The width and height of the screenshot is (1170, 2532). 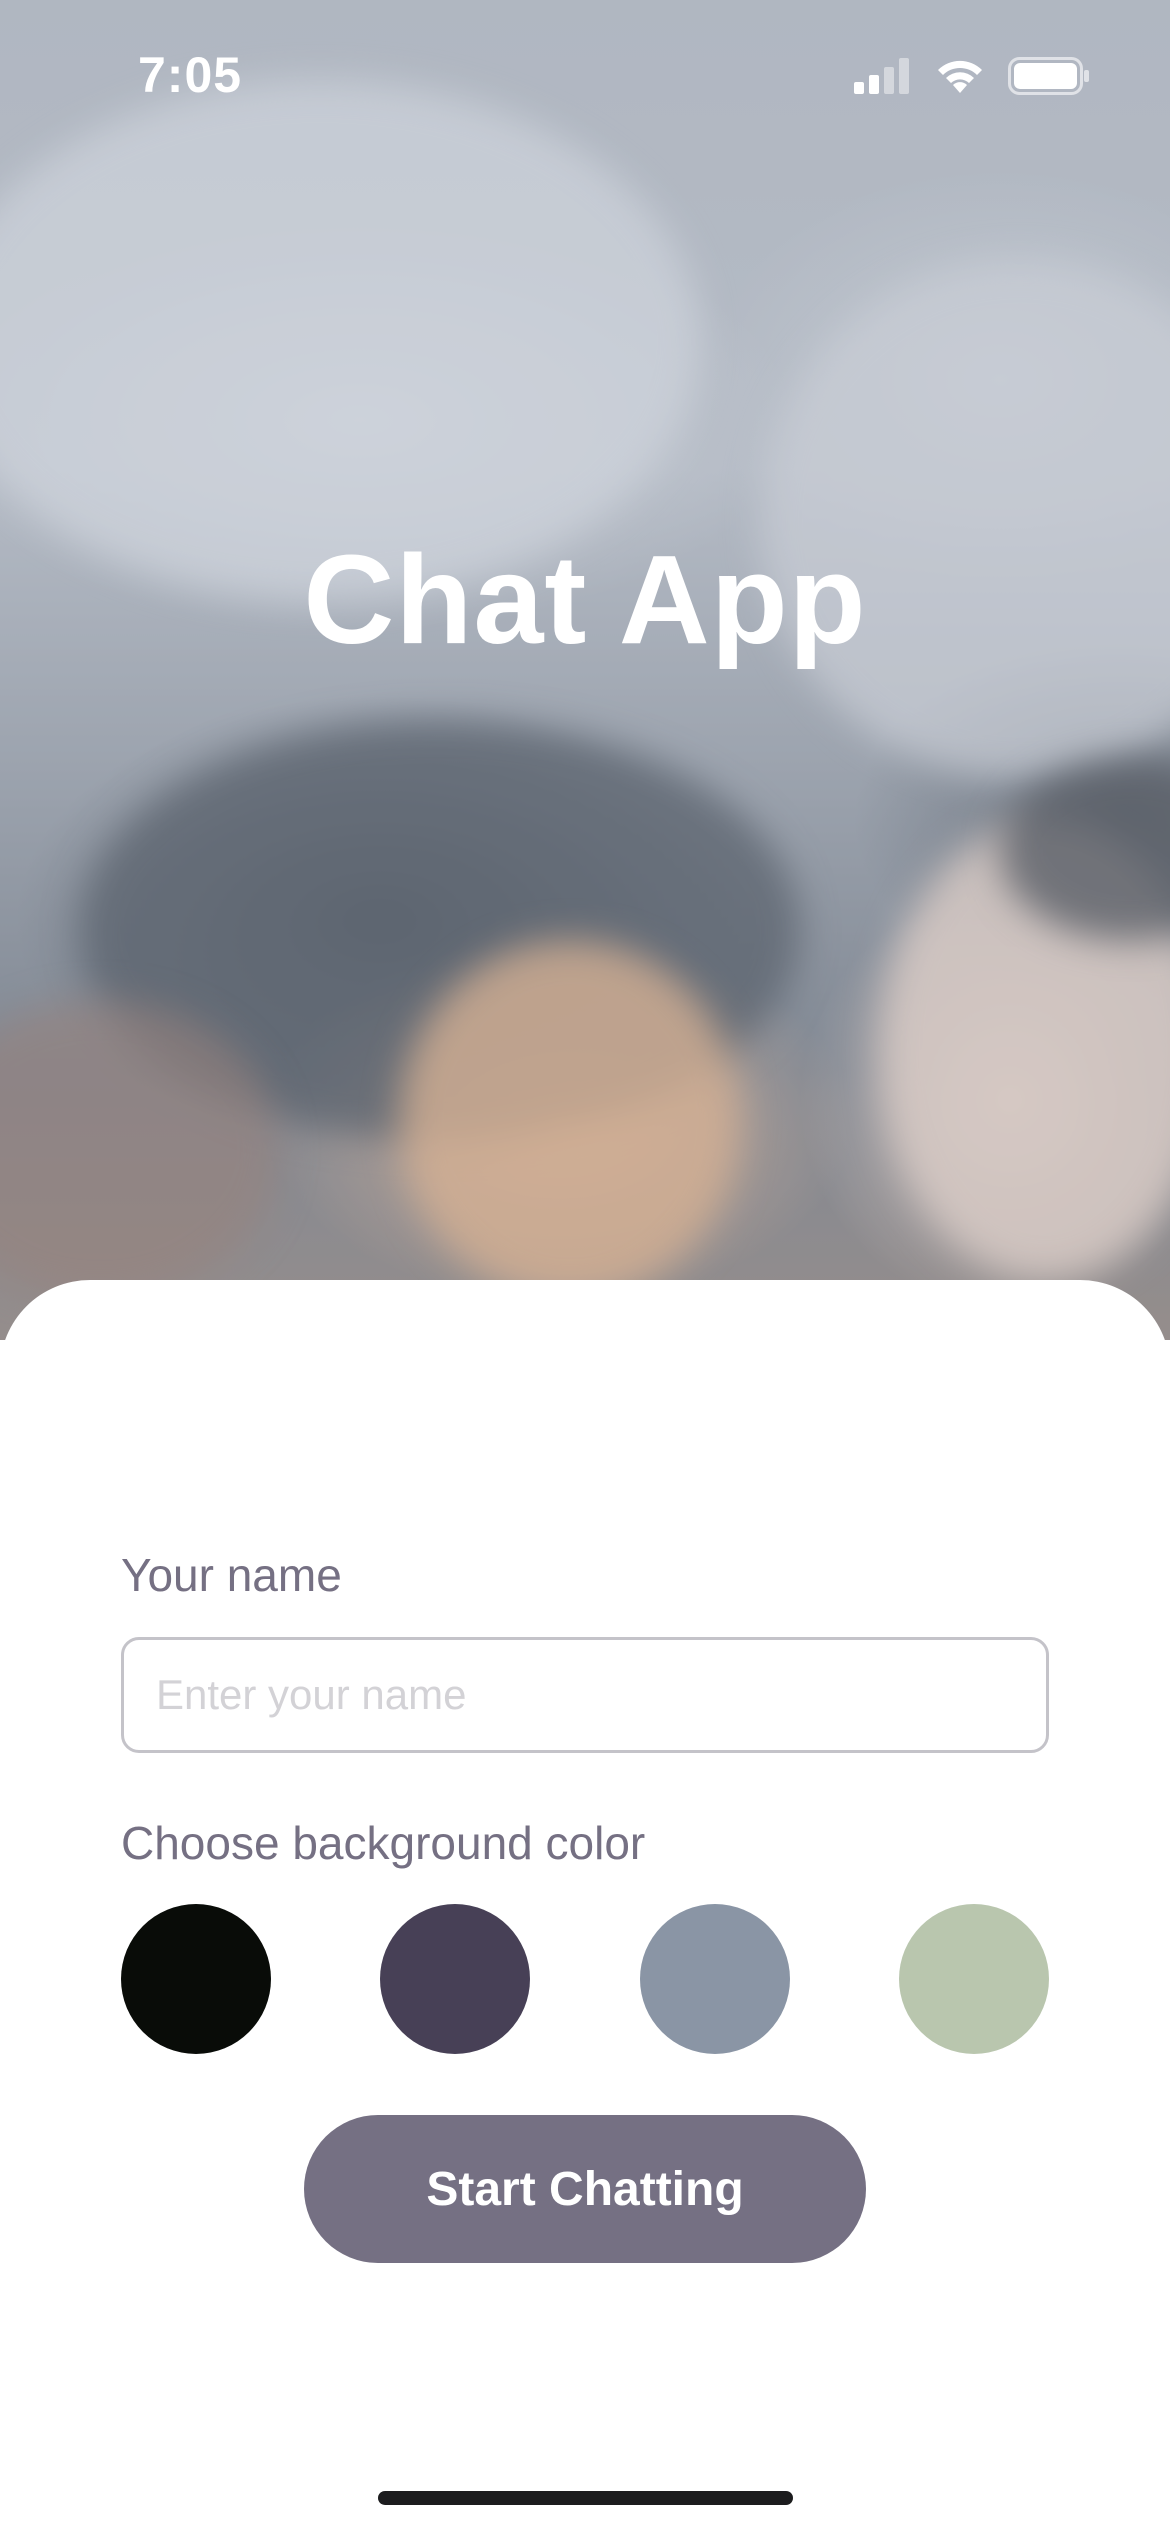 I want to click on color-swatch-gray-blue, so click(x=714, y=1979).